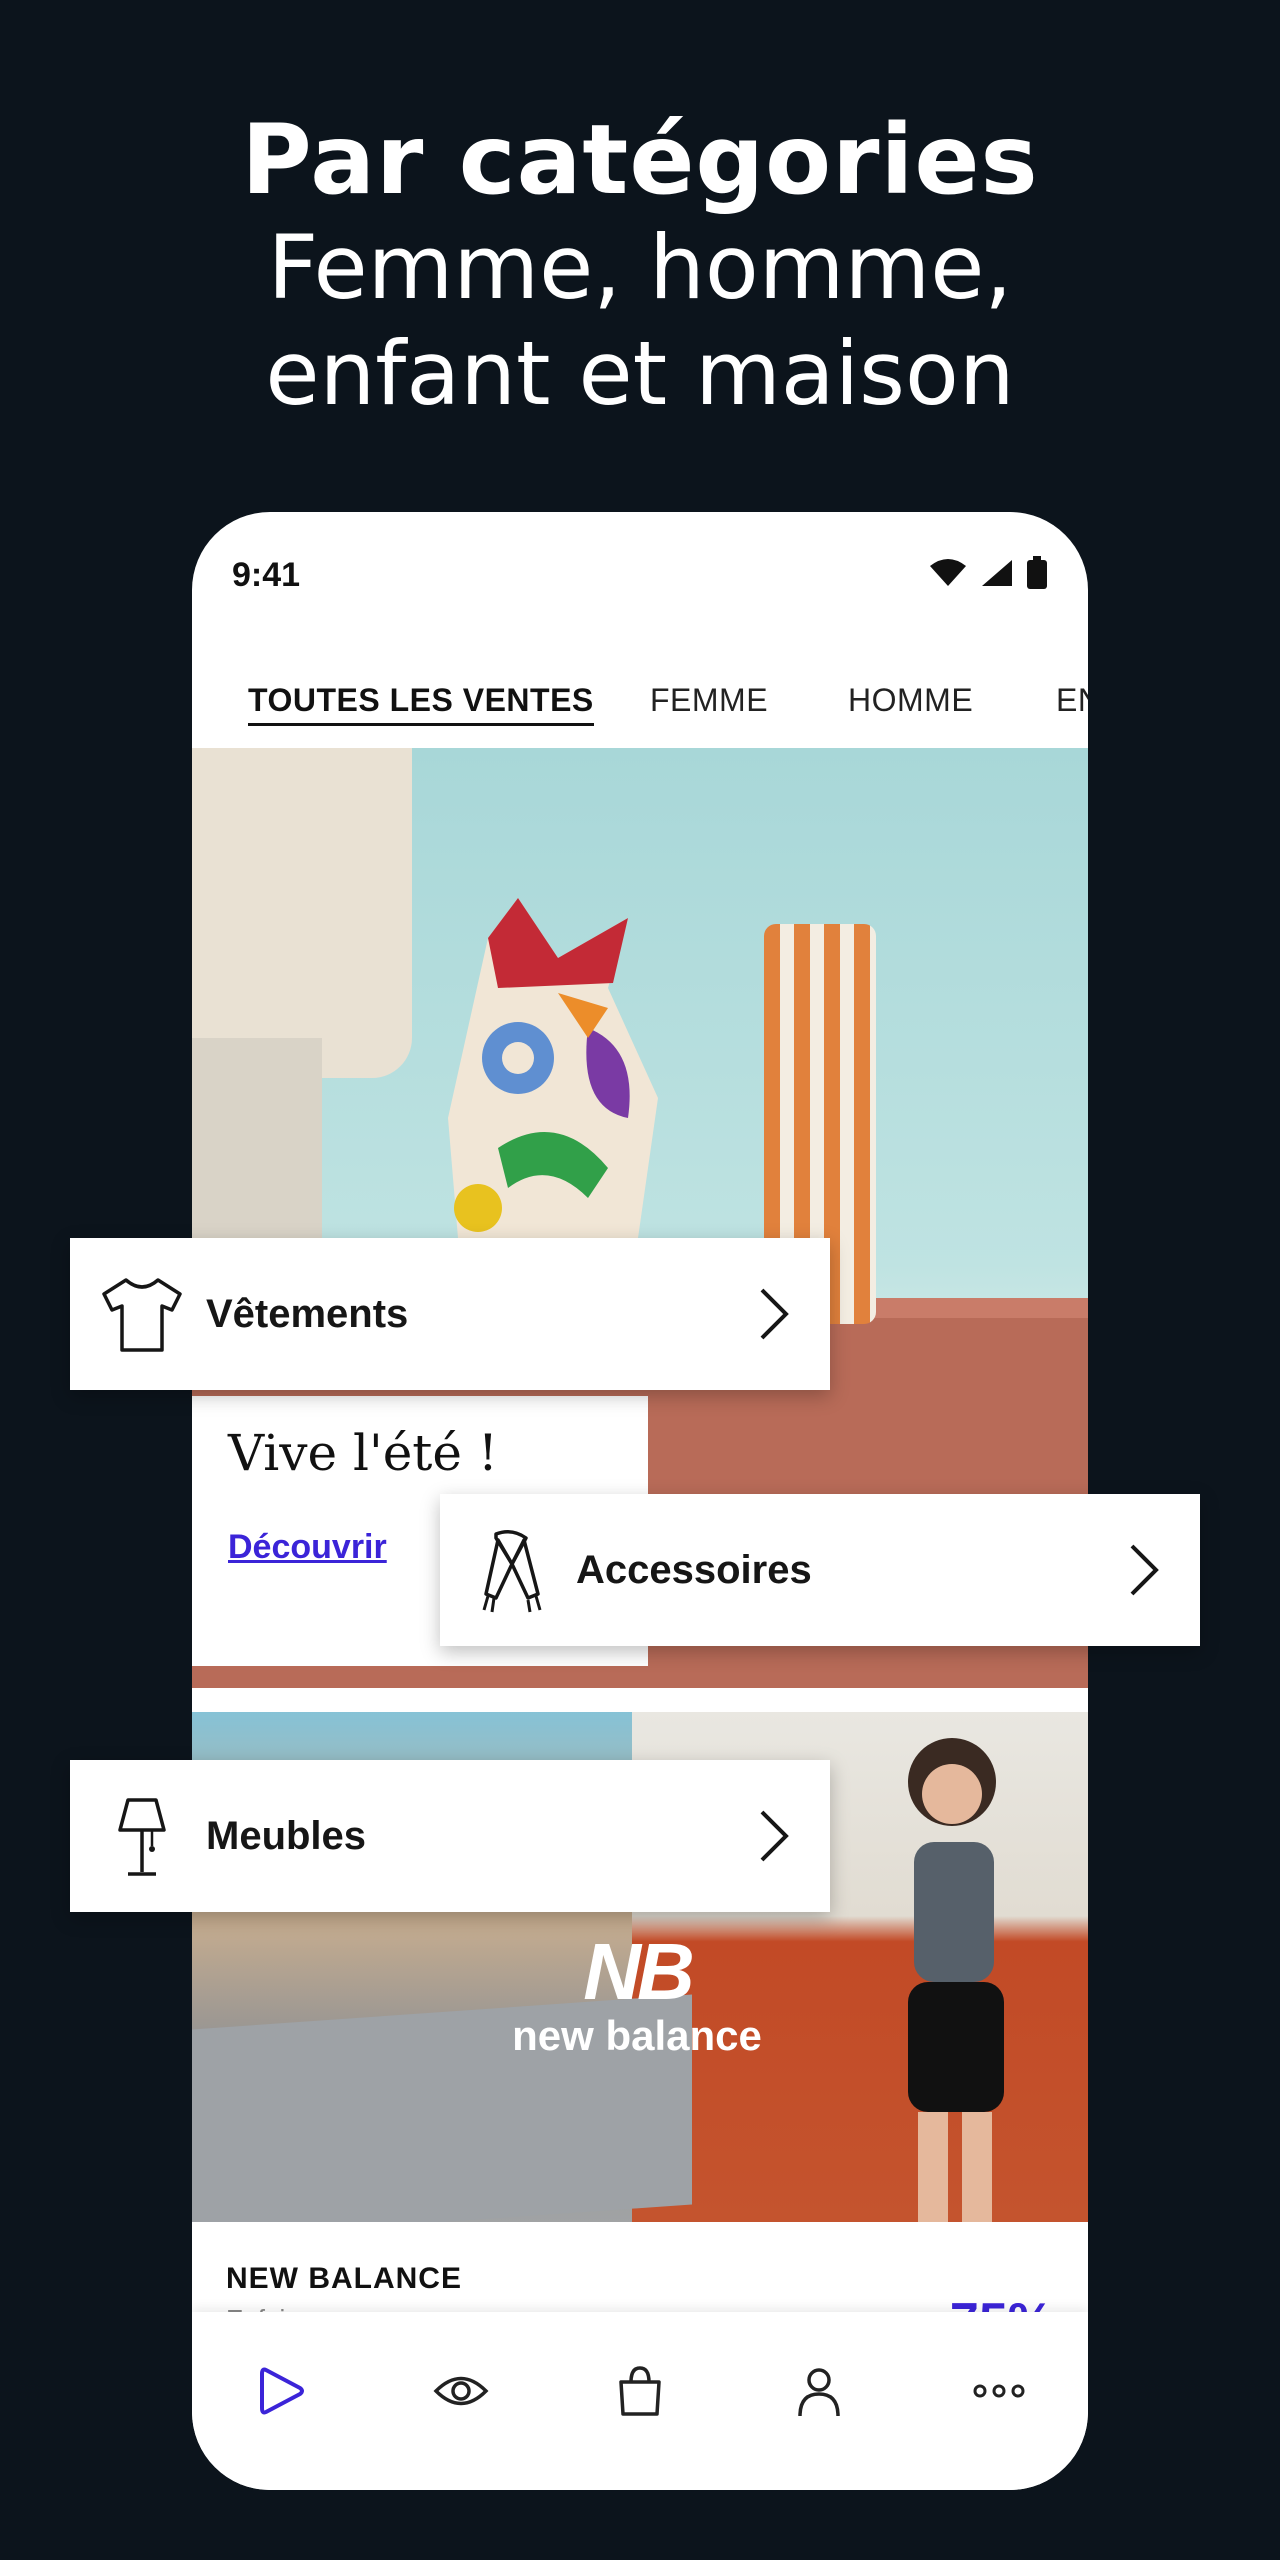 The image size is (1280, 2560). I want to click on headline-line-2: Femme, homme,, so click(640, 267).